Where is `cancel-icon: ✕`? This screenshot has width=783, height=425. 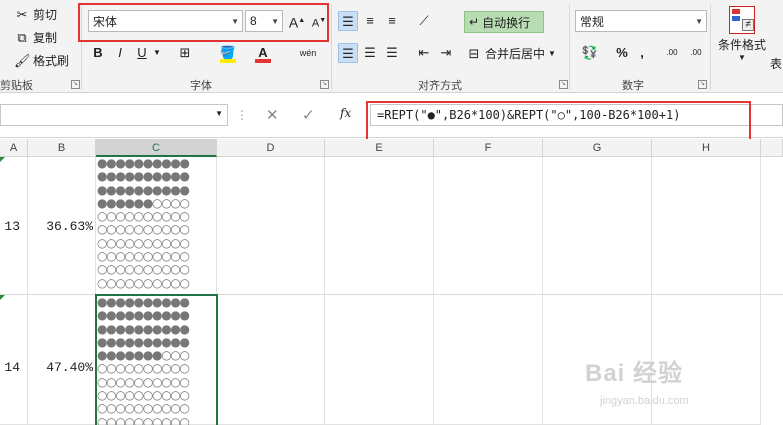 cancel-icon: ✕ is located at coordinates (272, 115).